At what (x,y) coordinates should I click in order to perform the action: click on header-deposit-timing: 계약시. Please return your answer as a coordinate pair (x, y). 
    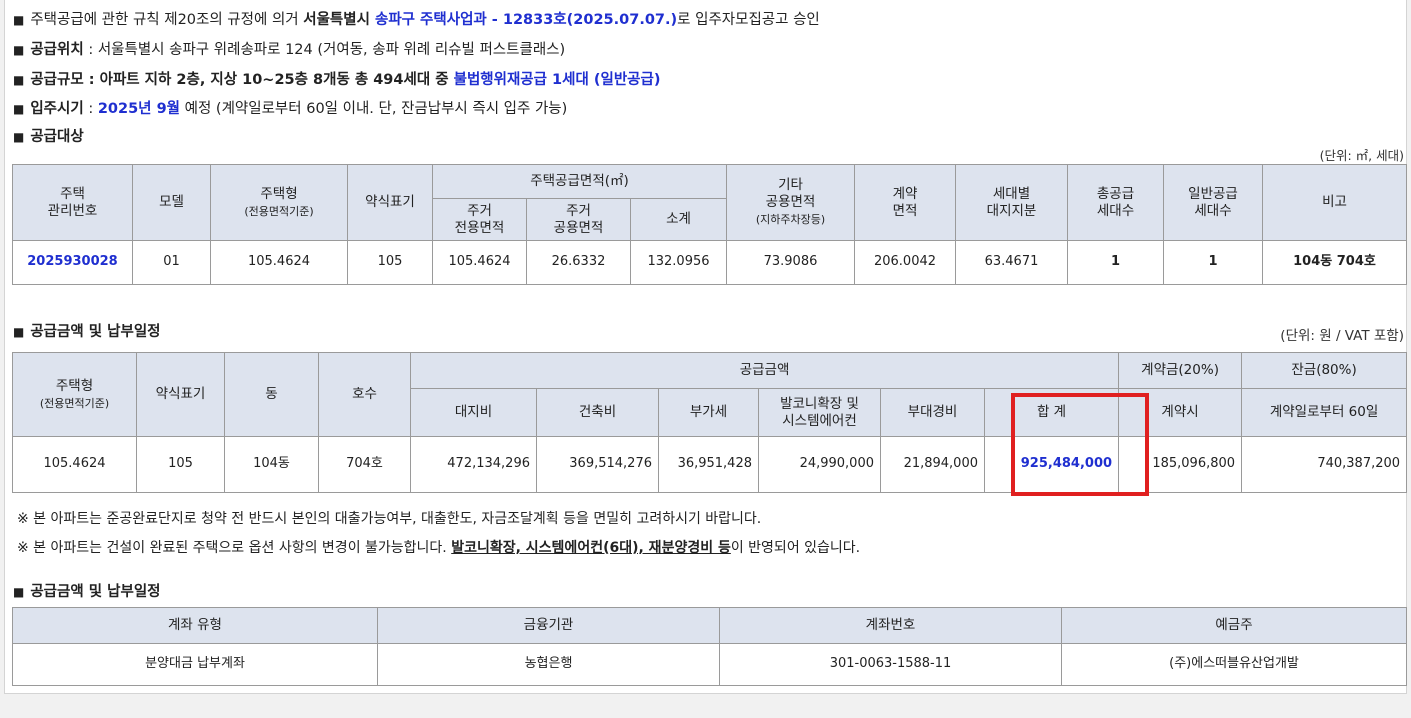
    Looking at the image, I should click on (1180, 412).